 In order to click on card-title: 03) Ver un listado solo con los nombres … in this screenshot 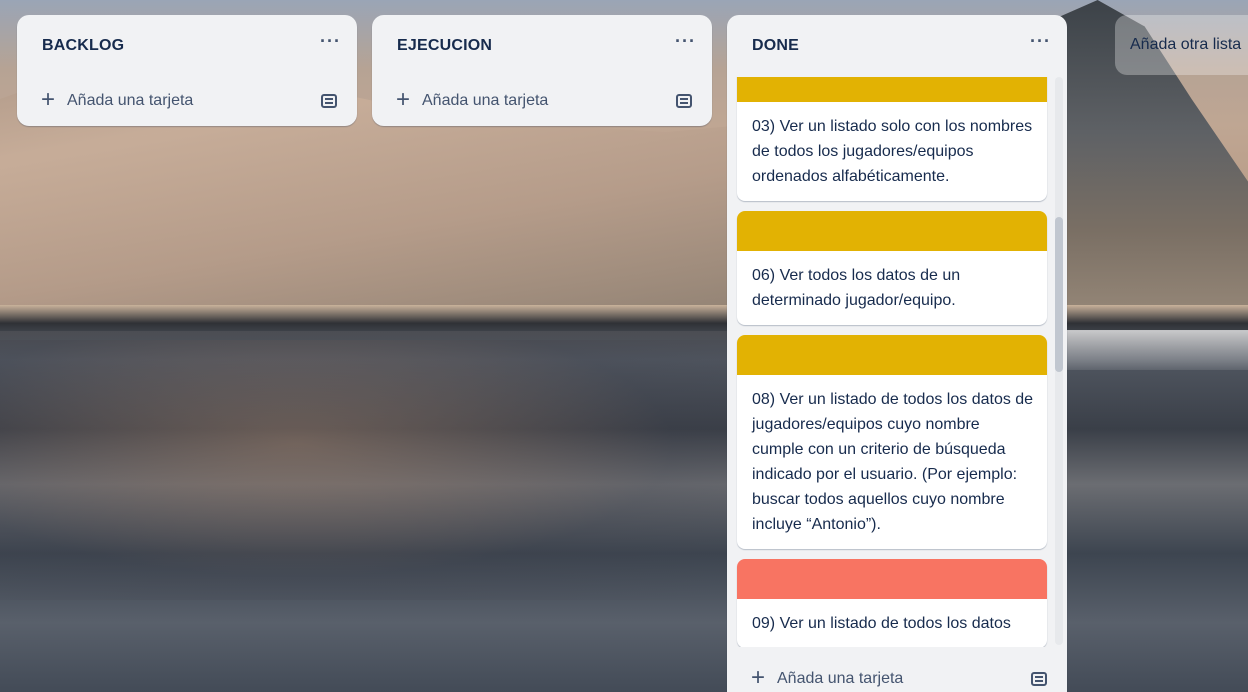, I will do `click(892, 151)`.